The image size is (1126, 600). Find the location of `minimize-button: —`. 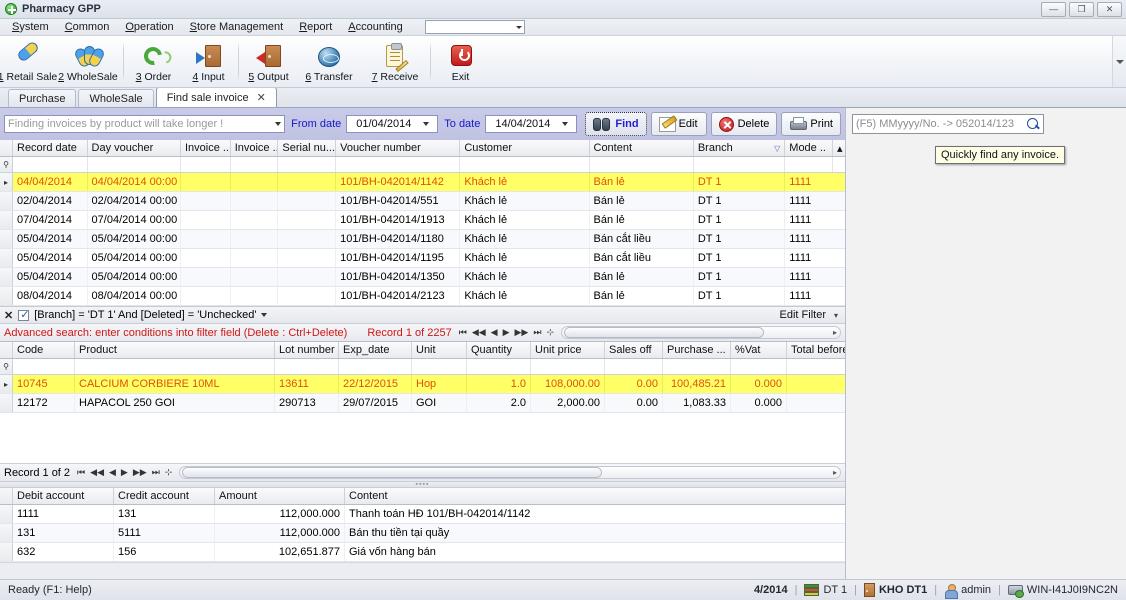

minimize-button: — is located at coordinates (1053, 9).